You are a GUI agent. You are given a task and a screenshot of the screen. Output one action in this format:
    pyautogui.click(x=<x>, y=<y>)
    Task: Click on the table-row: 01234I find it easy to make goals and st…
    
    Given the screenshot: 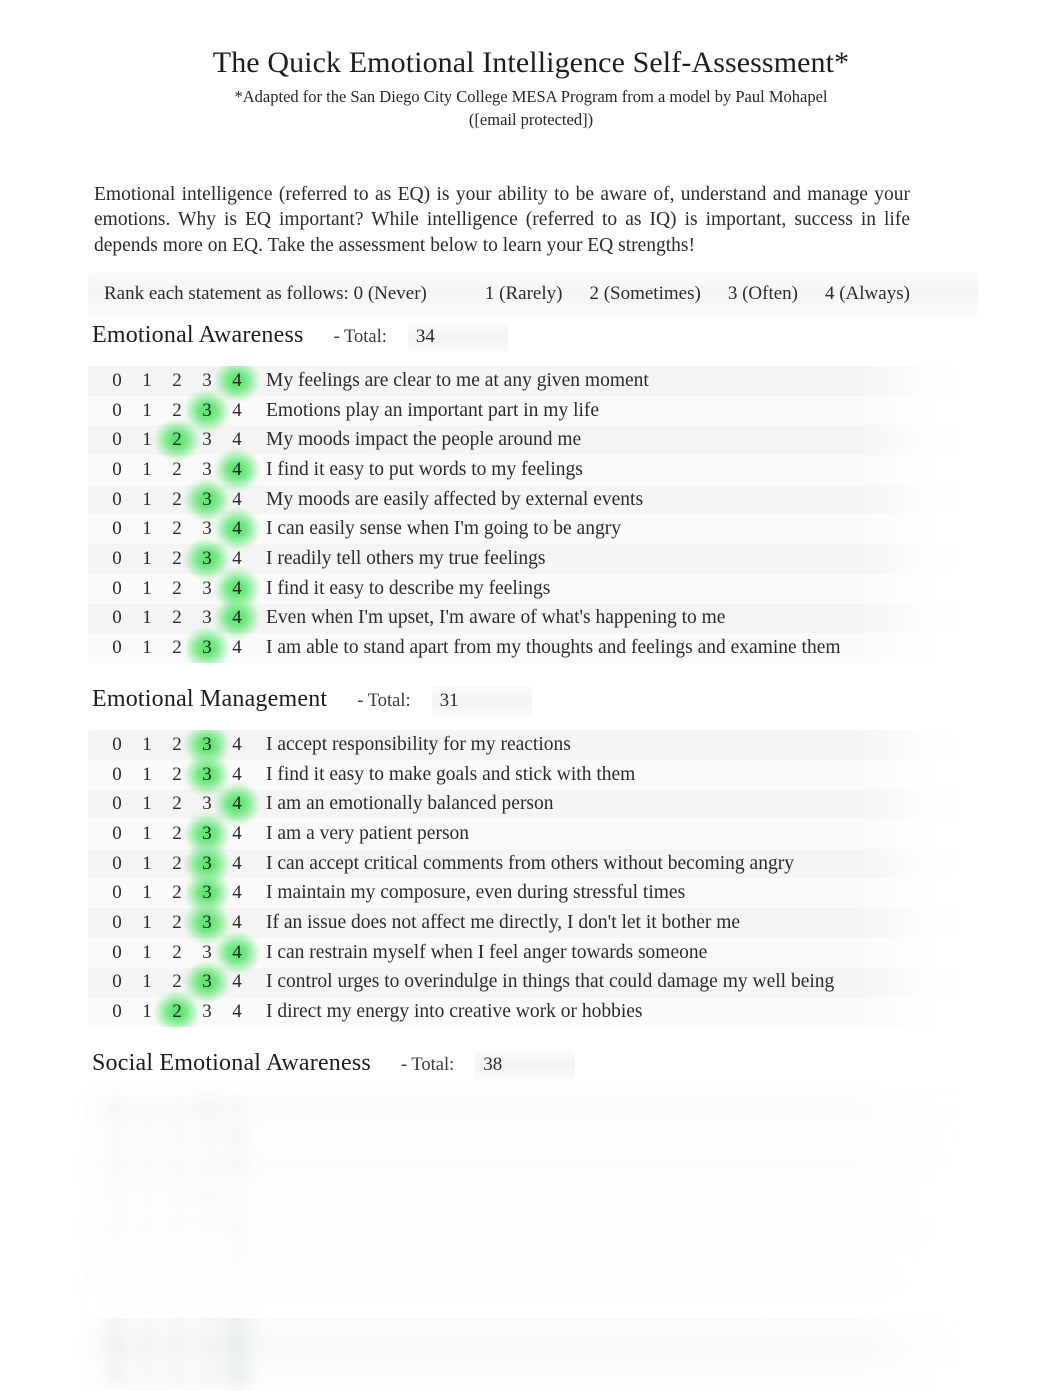 What is the action you would take?
    pyautogui.click(x=533, y=774)
    